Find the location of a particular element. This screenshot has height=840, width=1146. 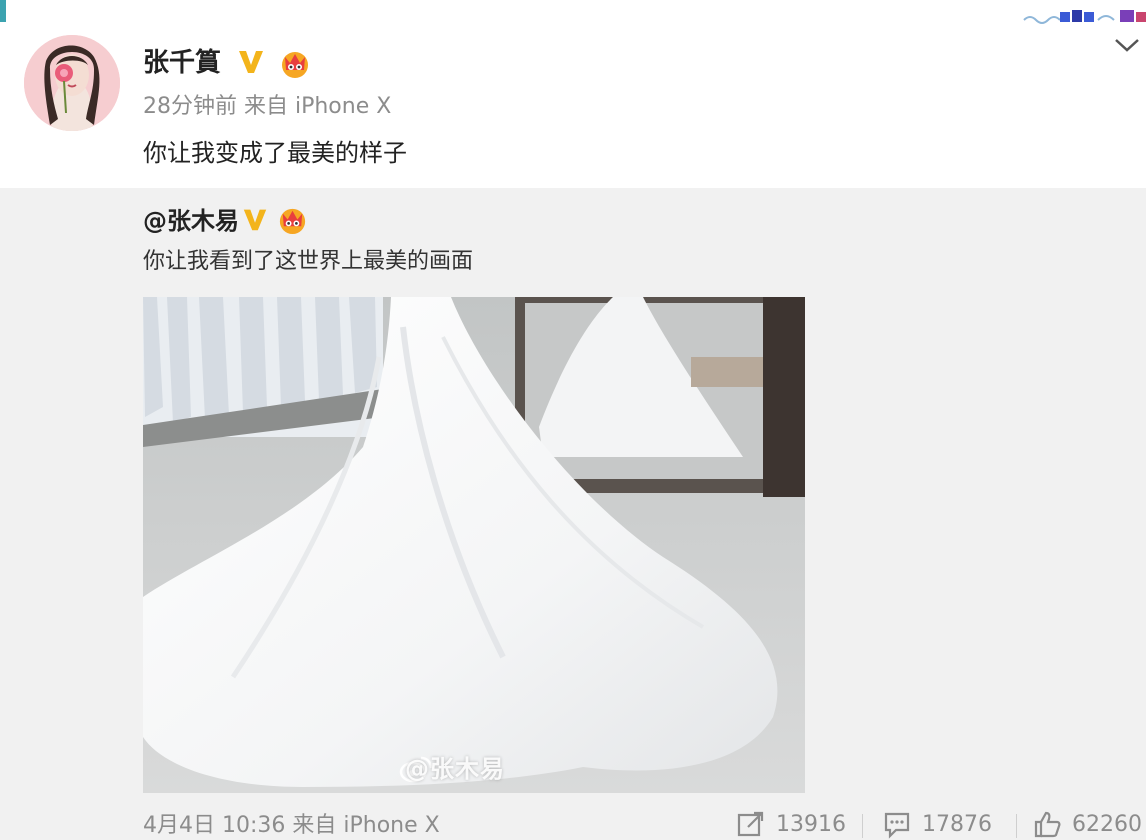

decorative-corner is located at coordinates (3, 11).